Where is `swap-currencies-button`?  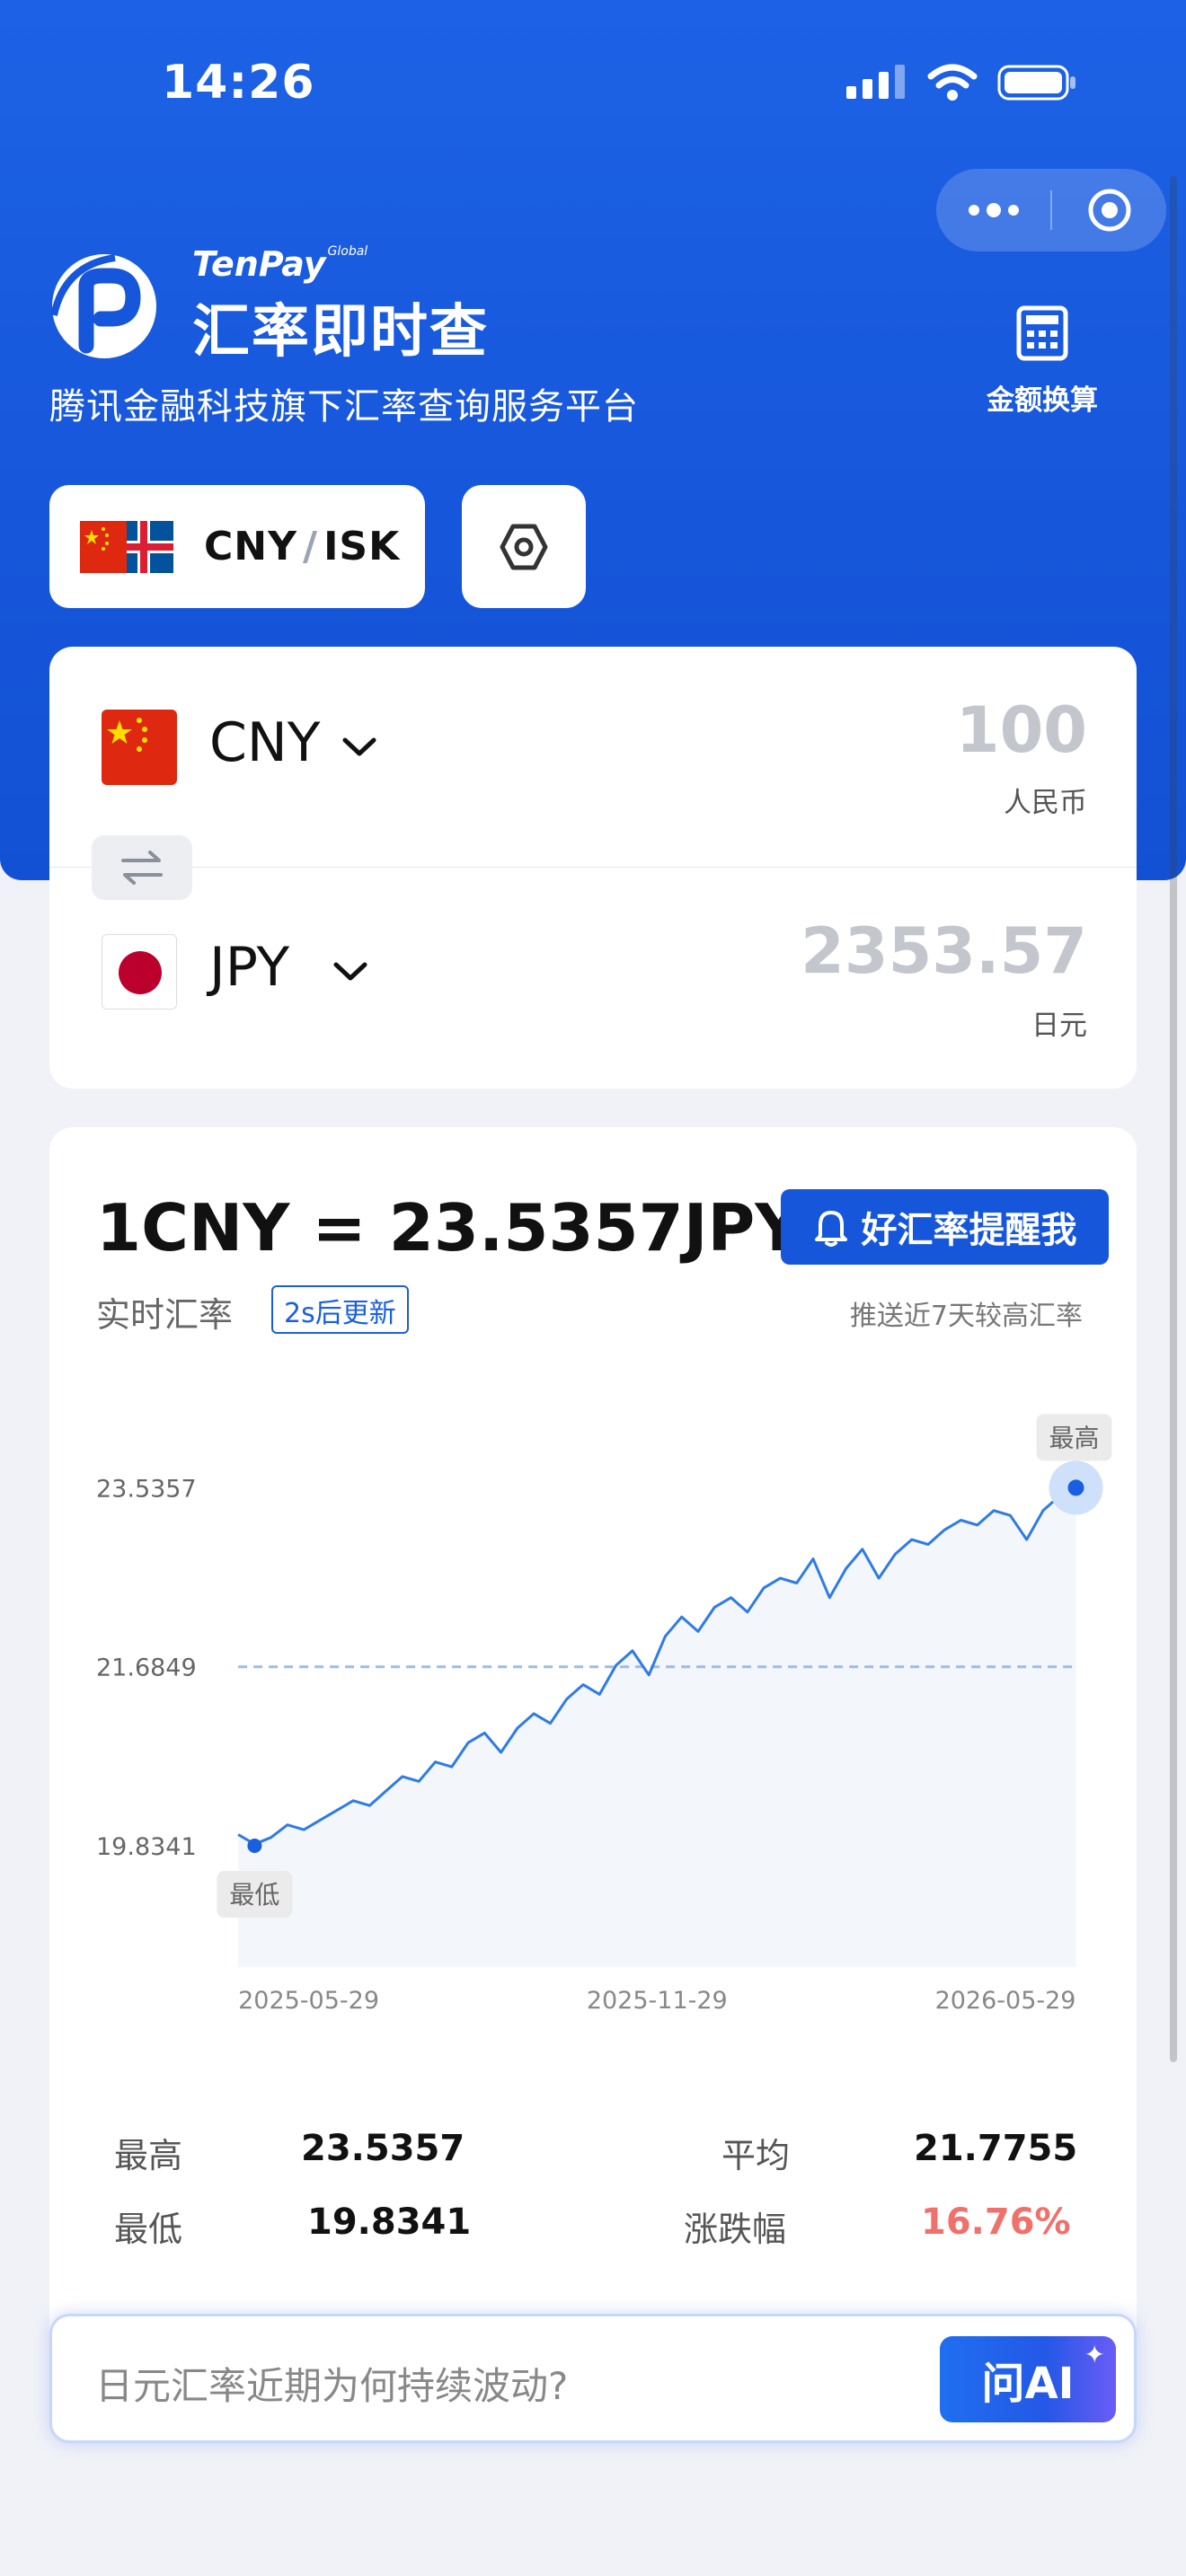
swap-currencies-button is located at coordinates (142, 867).